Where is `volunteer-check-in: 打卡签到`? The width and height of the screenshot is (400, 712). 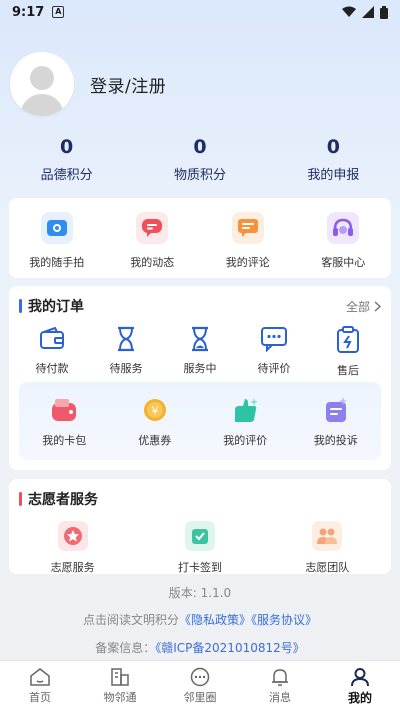 volunteer-check-in: 打卡签到 is located at coordinates (199, 548).